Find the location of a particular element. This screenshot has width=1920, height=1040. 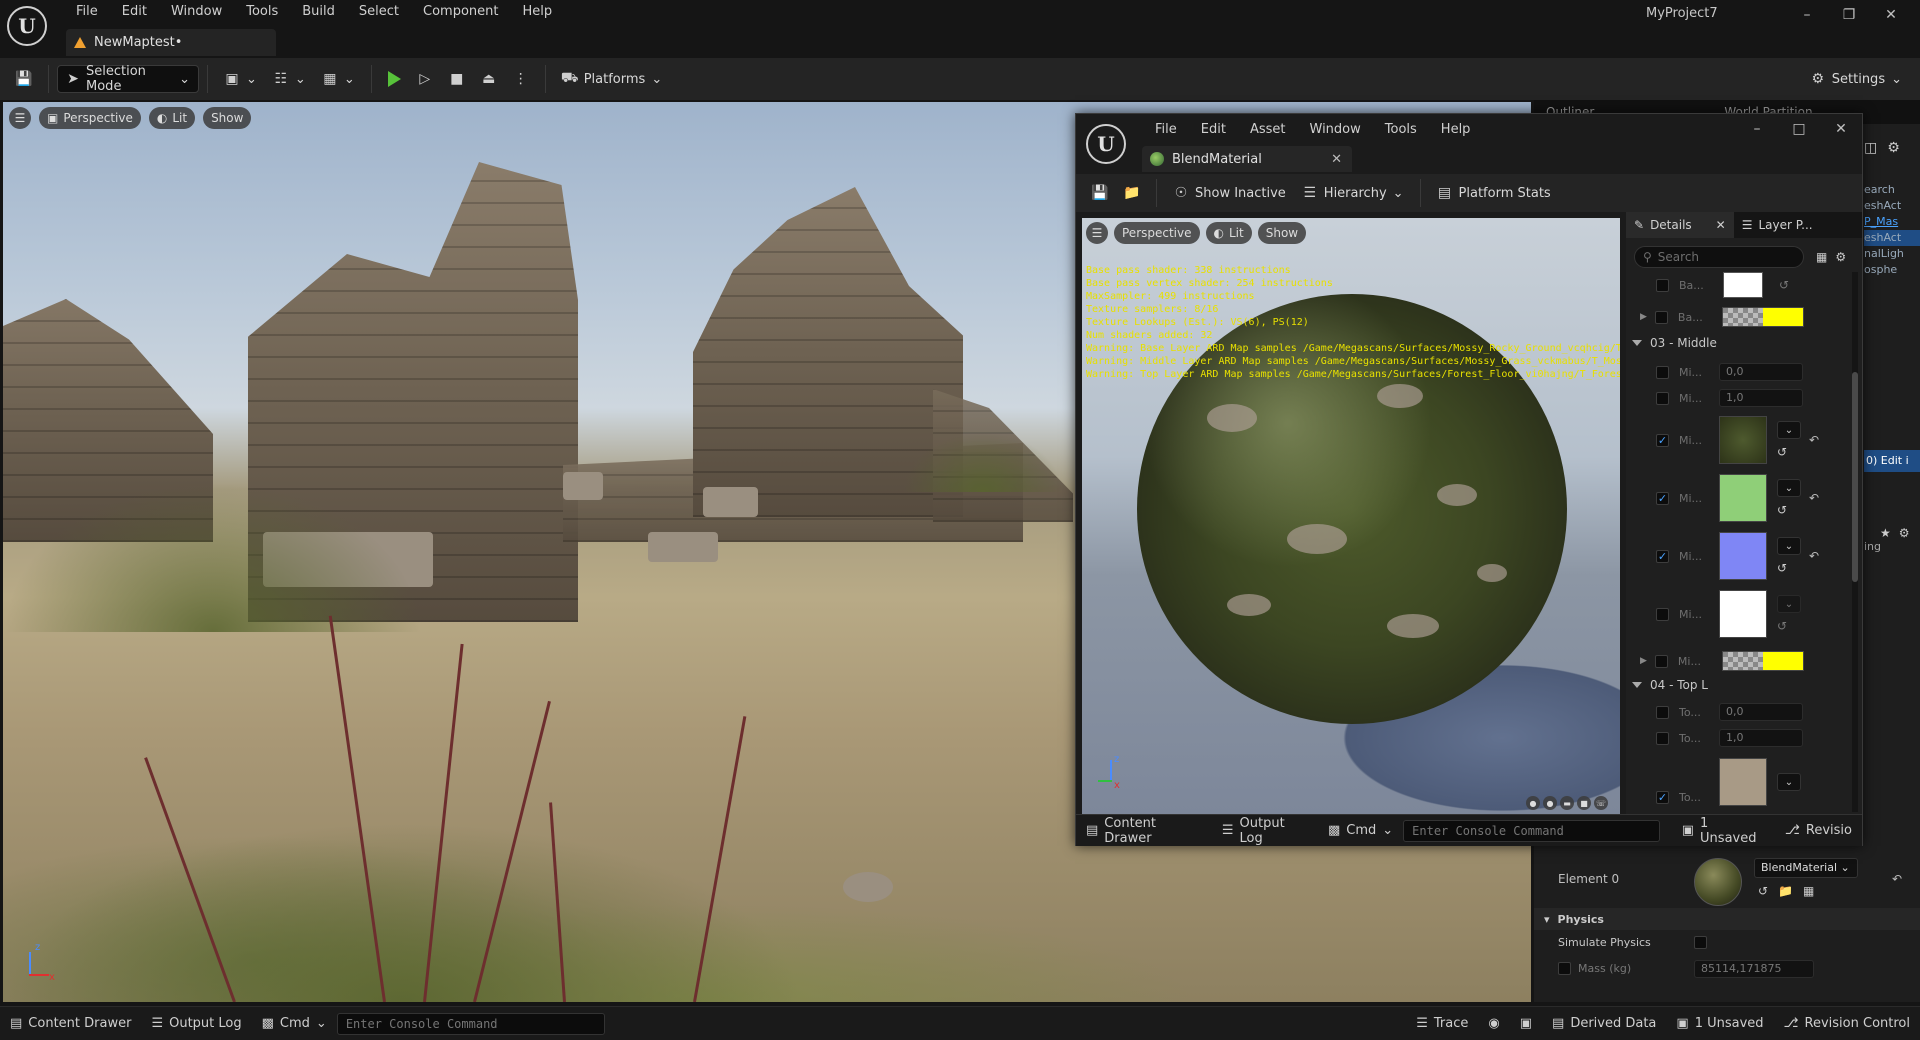

stop-button: ■ is located at coordinates (457, 79).